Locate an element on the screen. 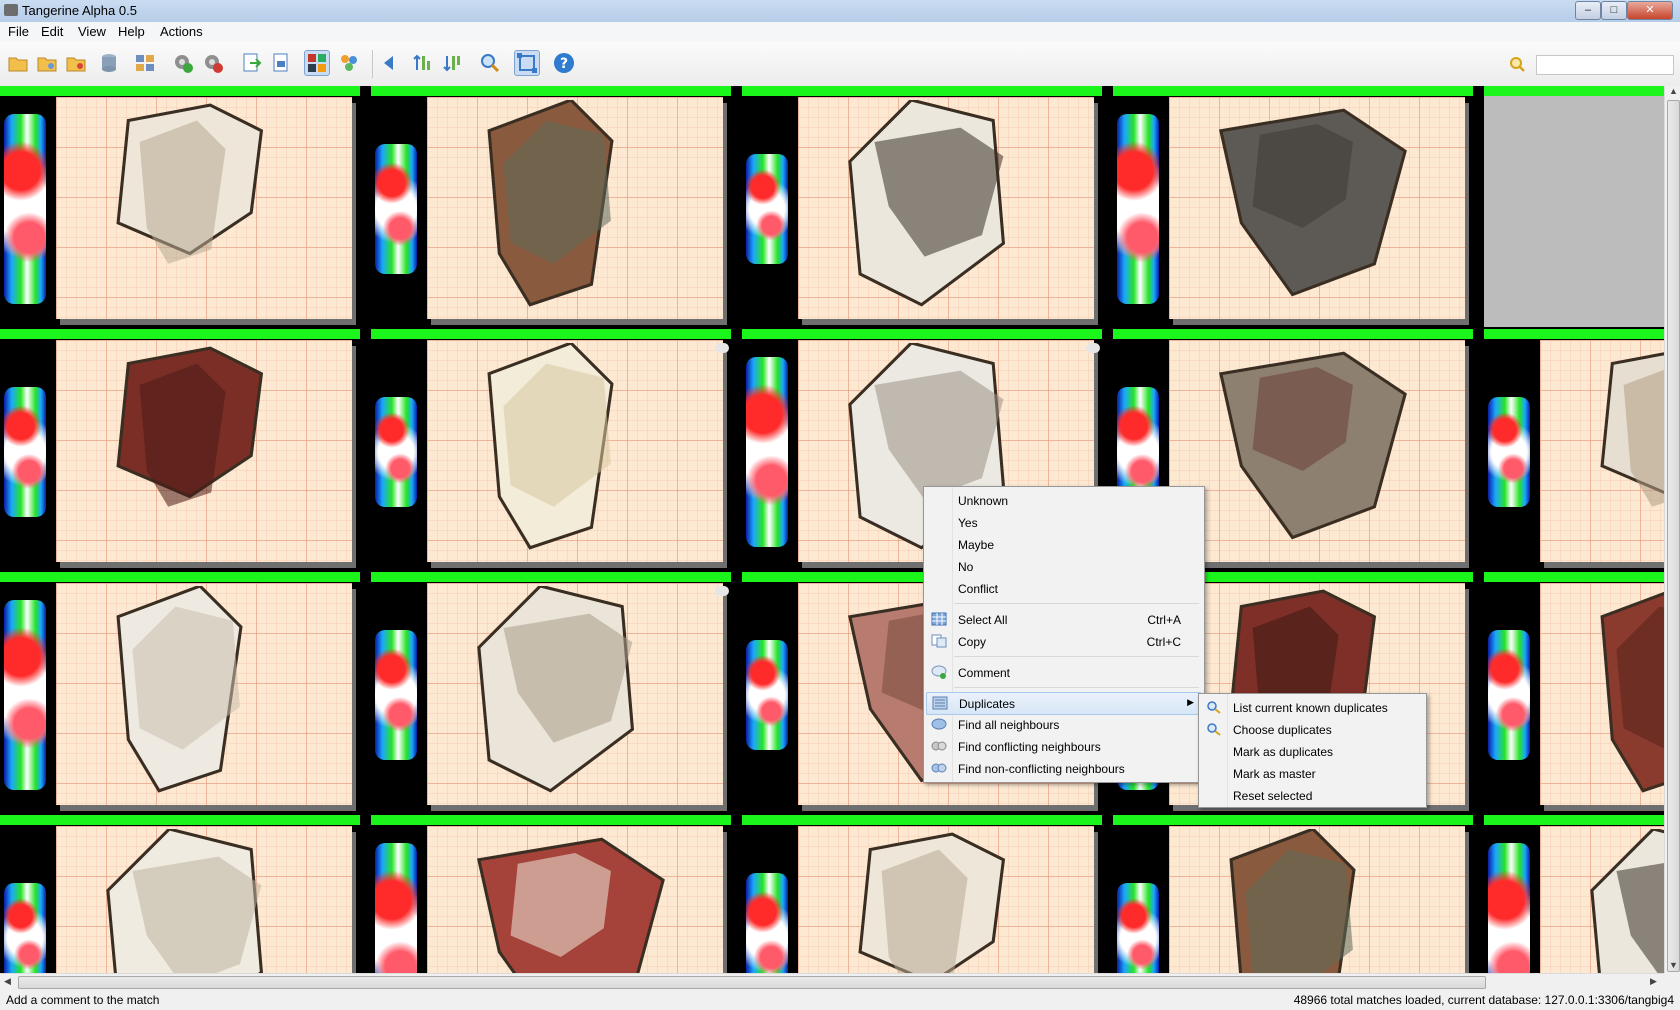 This screenshot has height=1010, width=1680. neighbours-icon is located at coordinates (939, 724).